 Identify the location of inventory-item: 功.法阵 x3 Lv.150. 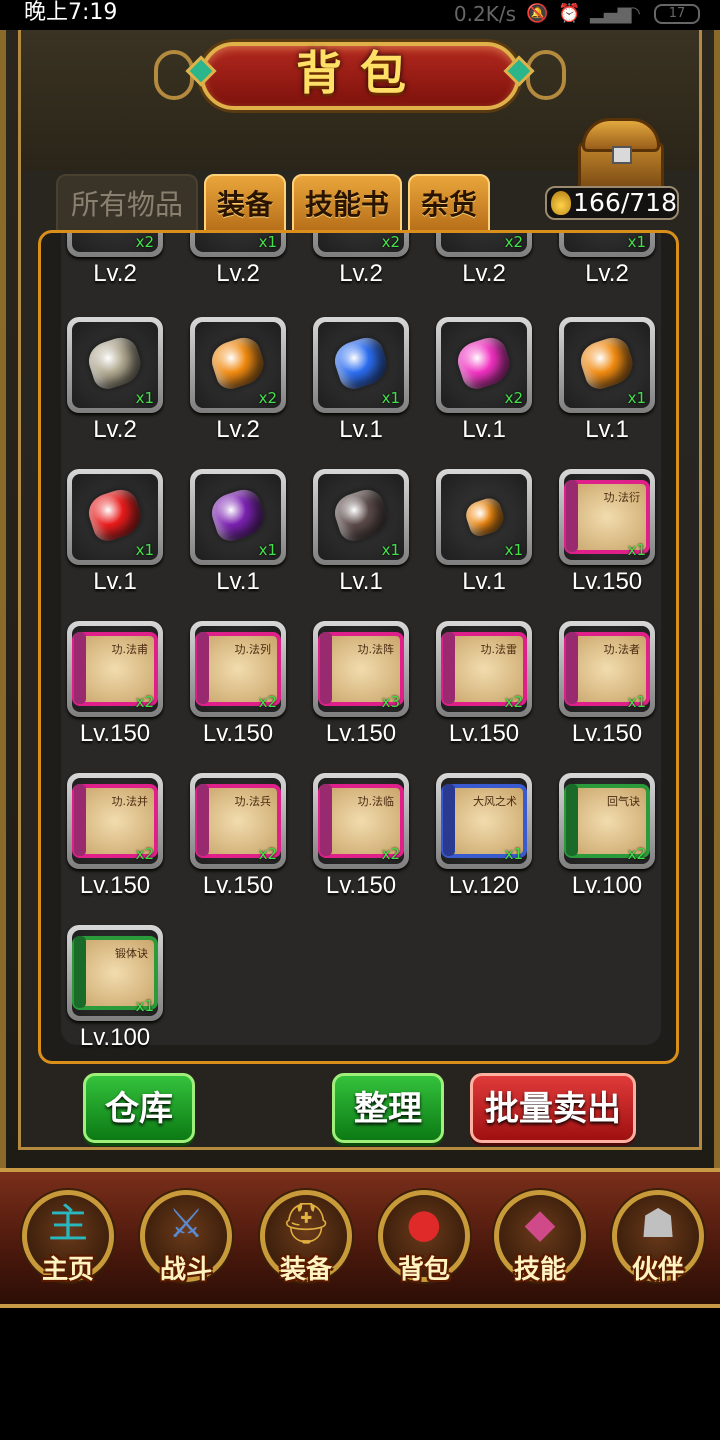
(361, 686).